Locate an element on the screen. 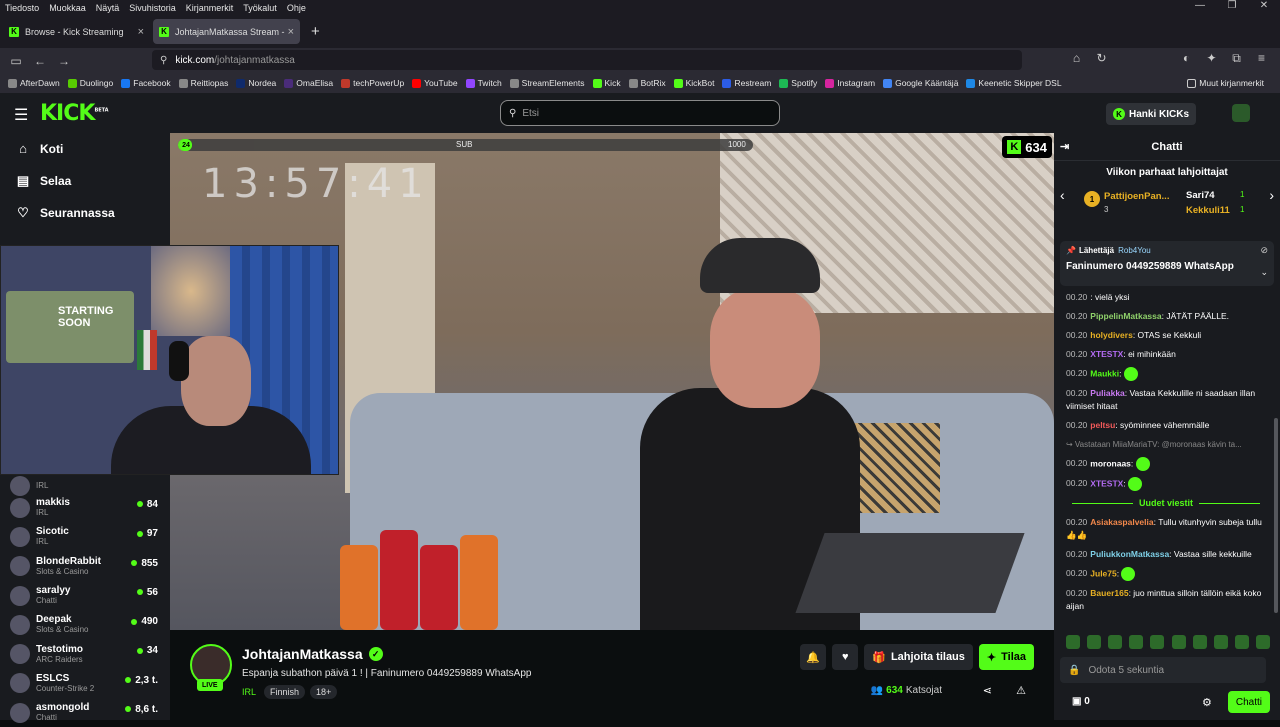 This screenshot has height=727, width=1280. menu-edit: Muokkaa is located at coordinates (67, 8).